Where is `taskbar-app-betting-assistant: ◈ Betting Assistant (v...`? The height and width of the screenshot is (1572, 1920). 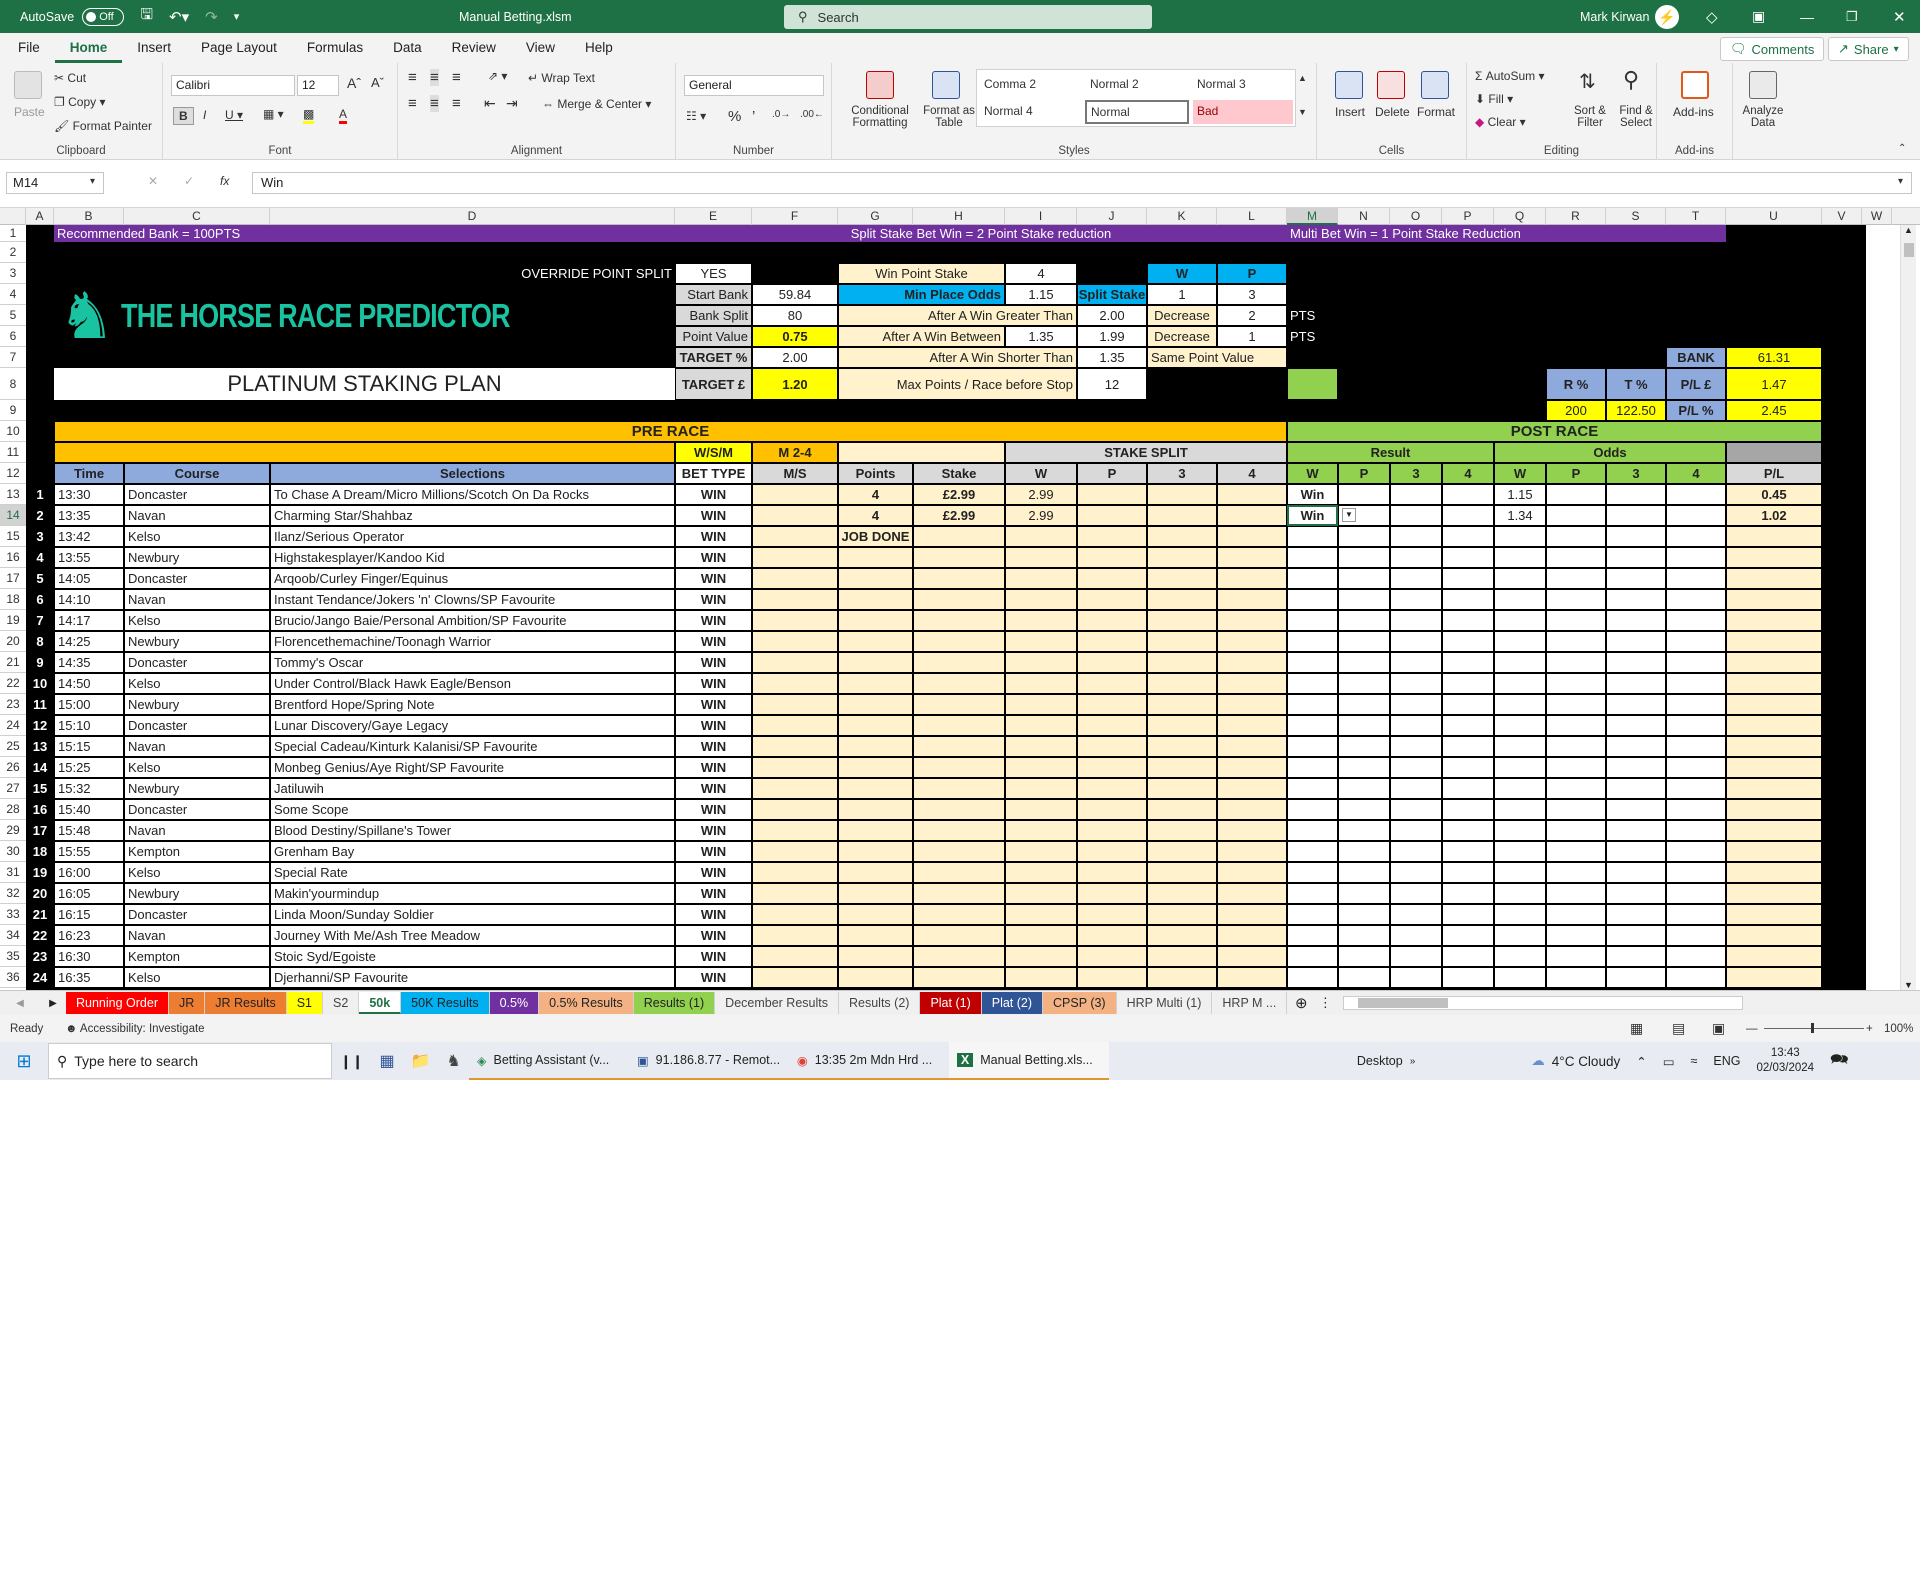 taskbar-app-betting-assistant: ◈ Betting Assistant (v... is located at coordinates (548, 1061).